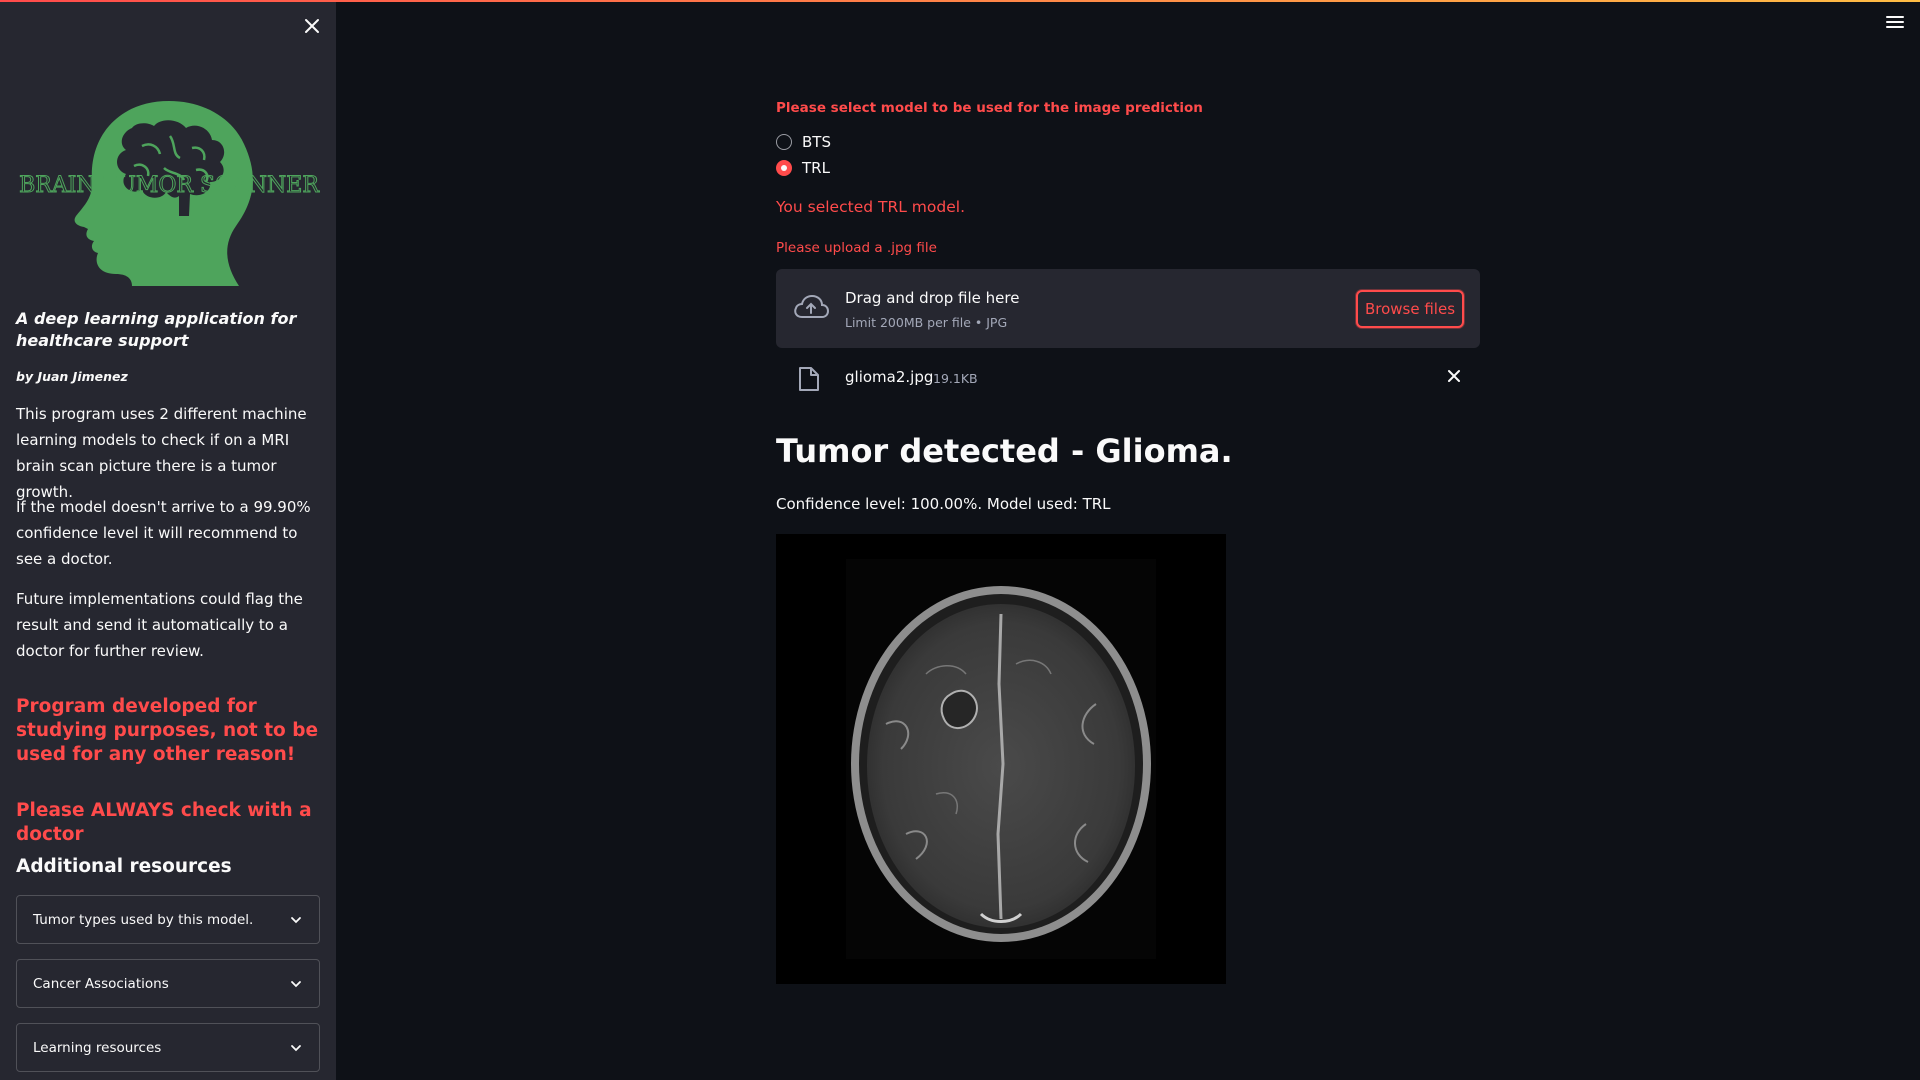  What do you see at coordinates (926, 322) in the screenshot?
I see `dropzone-limit-text: Limit 200MB per file • JPG` at bounding box center [926, 322].